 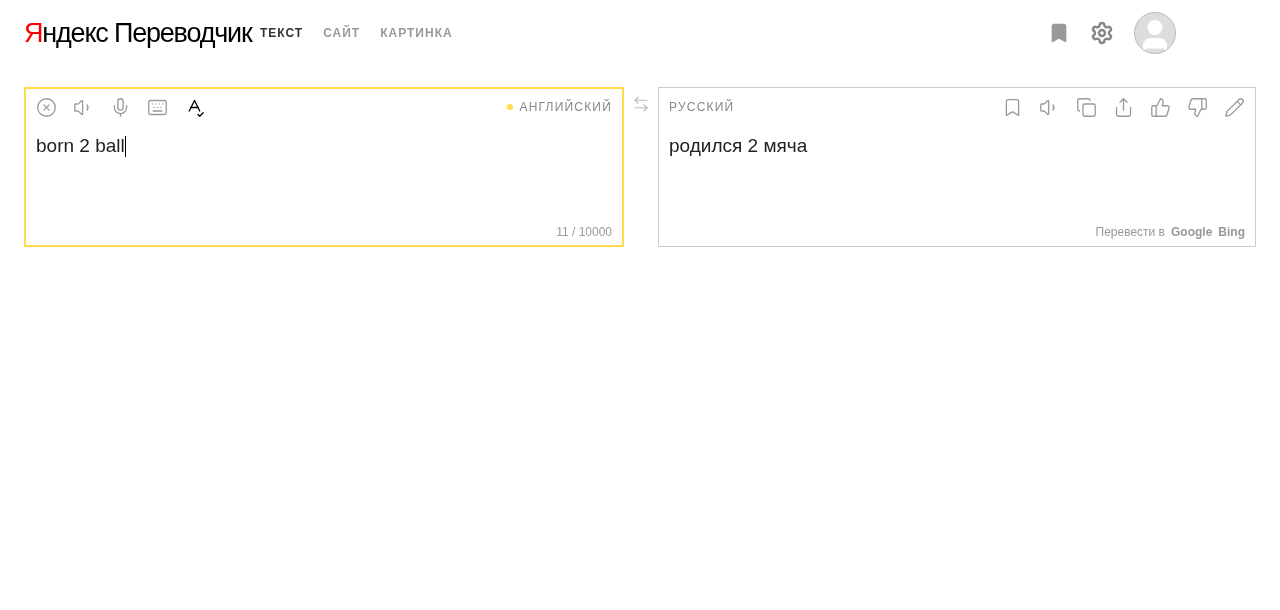 What do you see at coordinates (1160, 107) in the screenshot?
I see `thumbs-up-icon` at bounding box center [1160, 107].